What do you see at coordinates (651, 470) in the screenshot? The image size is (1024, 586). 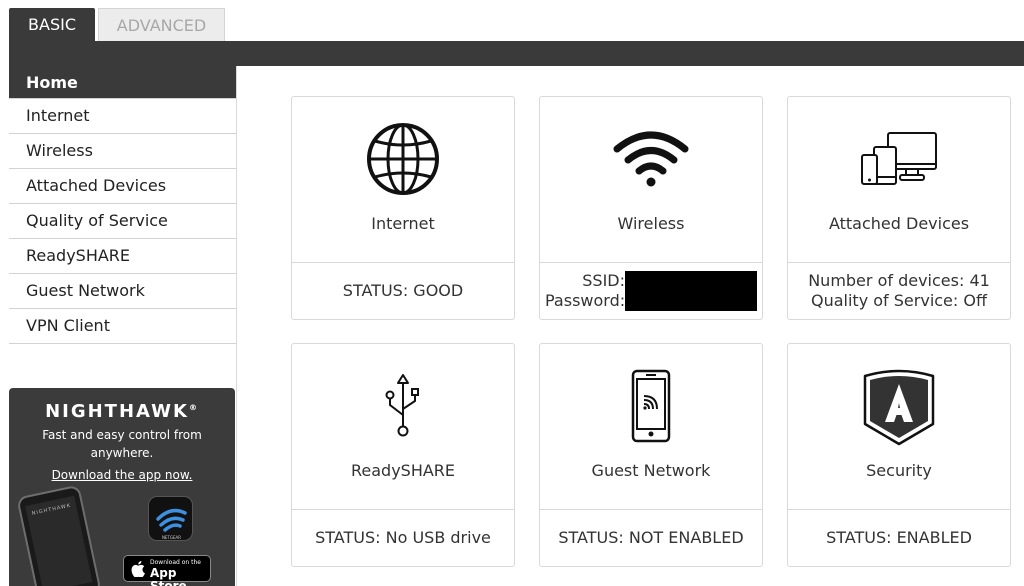 I see `guest-network-card-title: Guest Network` at bounding box center [651, 470].